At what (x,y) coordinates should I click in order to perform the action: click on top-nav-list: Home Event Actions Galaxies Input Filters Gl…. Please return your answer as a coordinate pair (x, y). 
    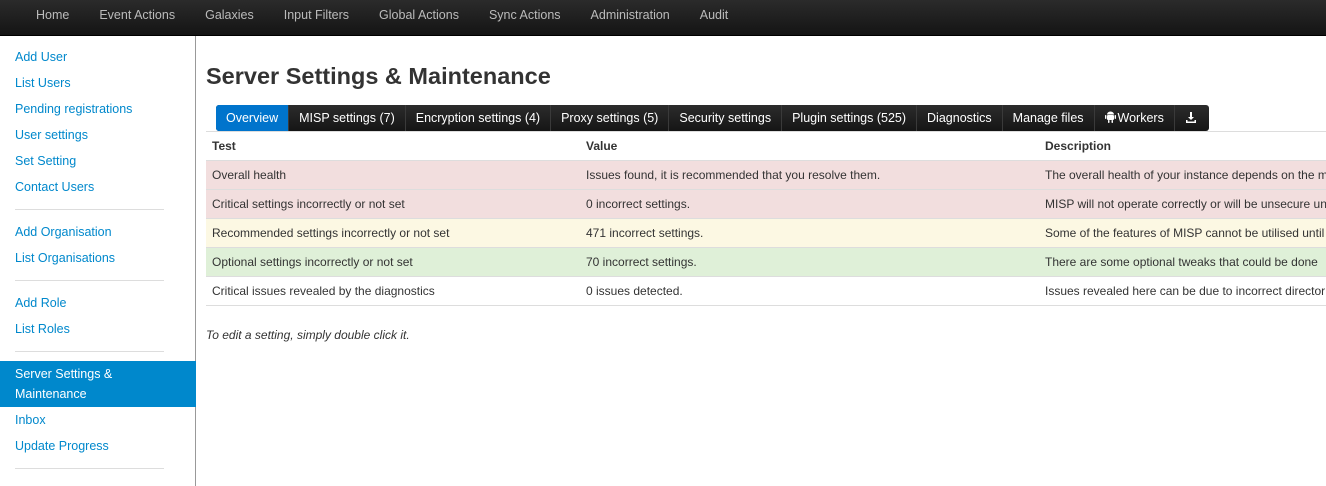
    Looking at the image, I should click on (663, 18).